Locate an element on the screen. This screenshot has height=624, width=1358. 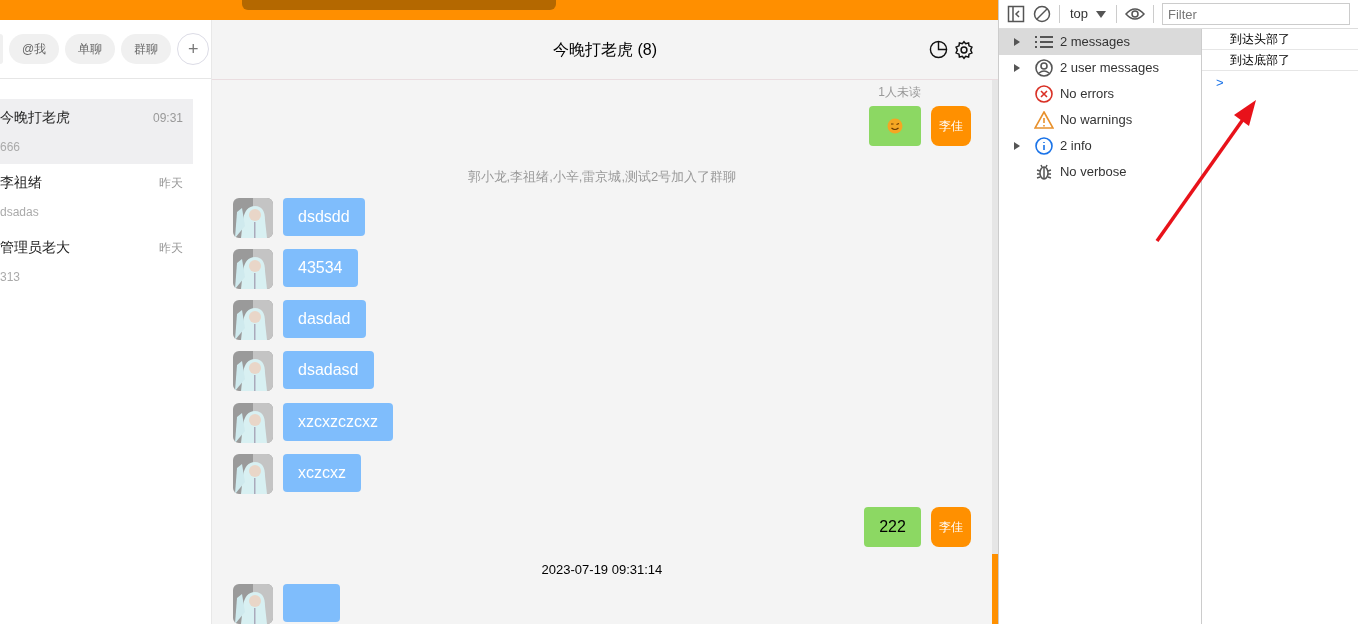
conversation-preview: 666 is located at coordinates (11, 147).